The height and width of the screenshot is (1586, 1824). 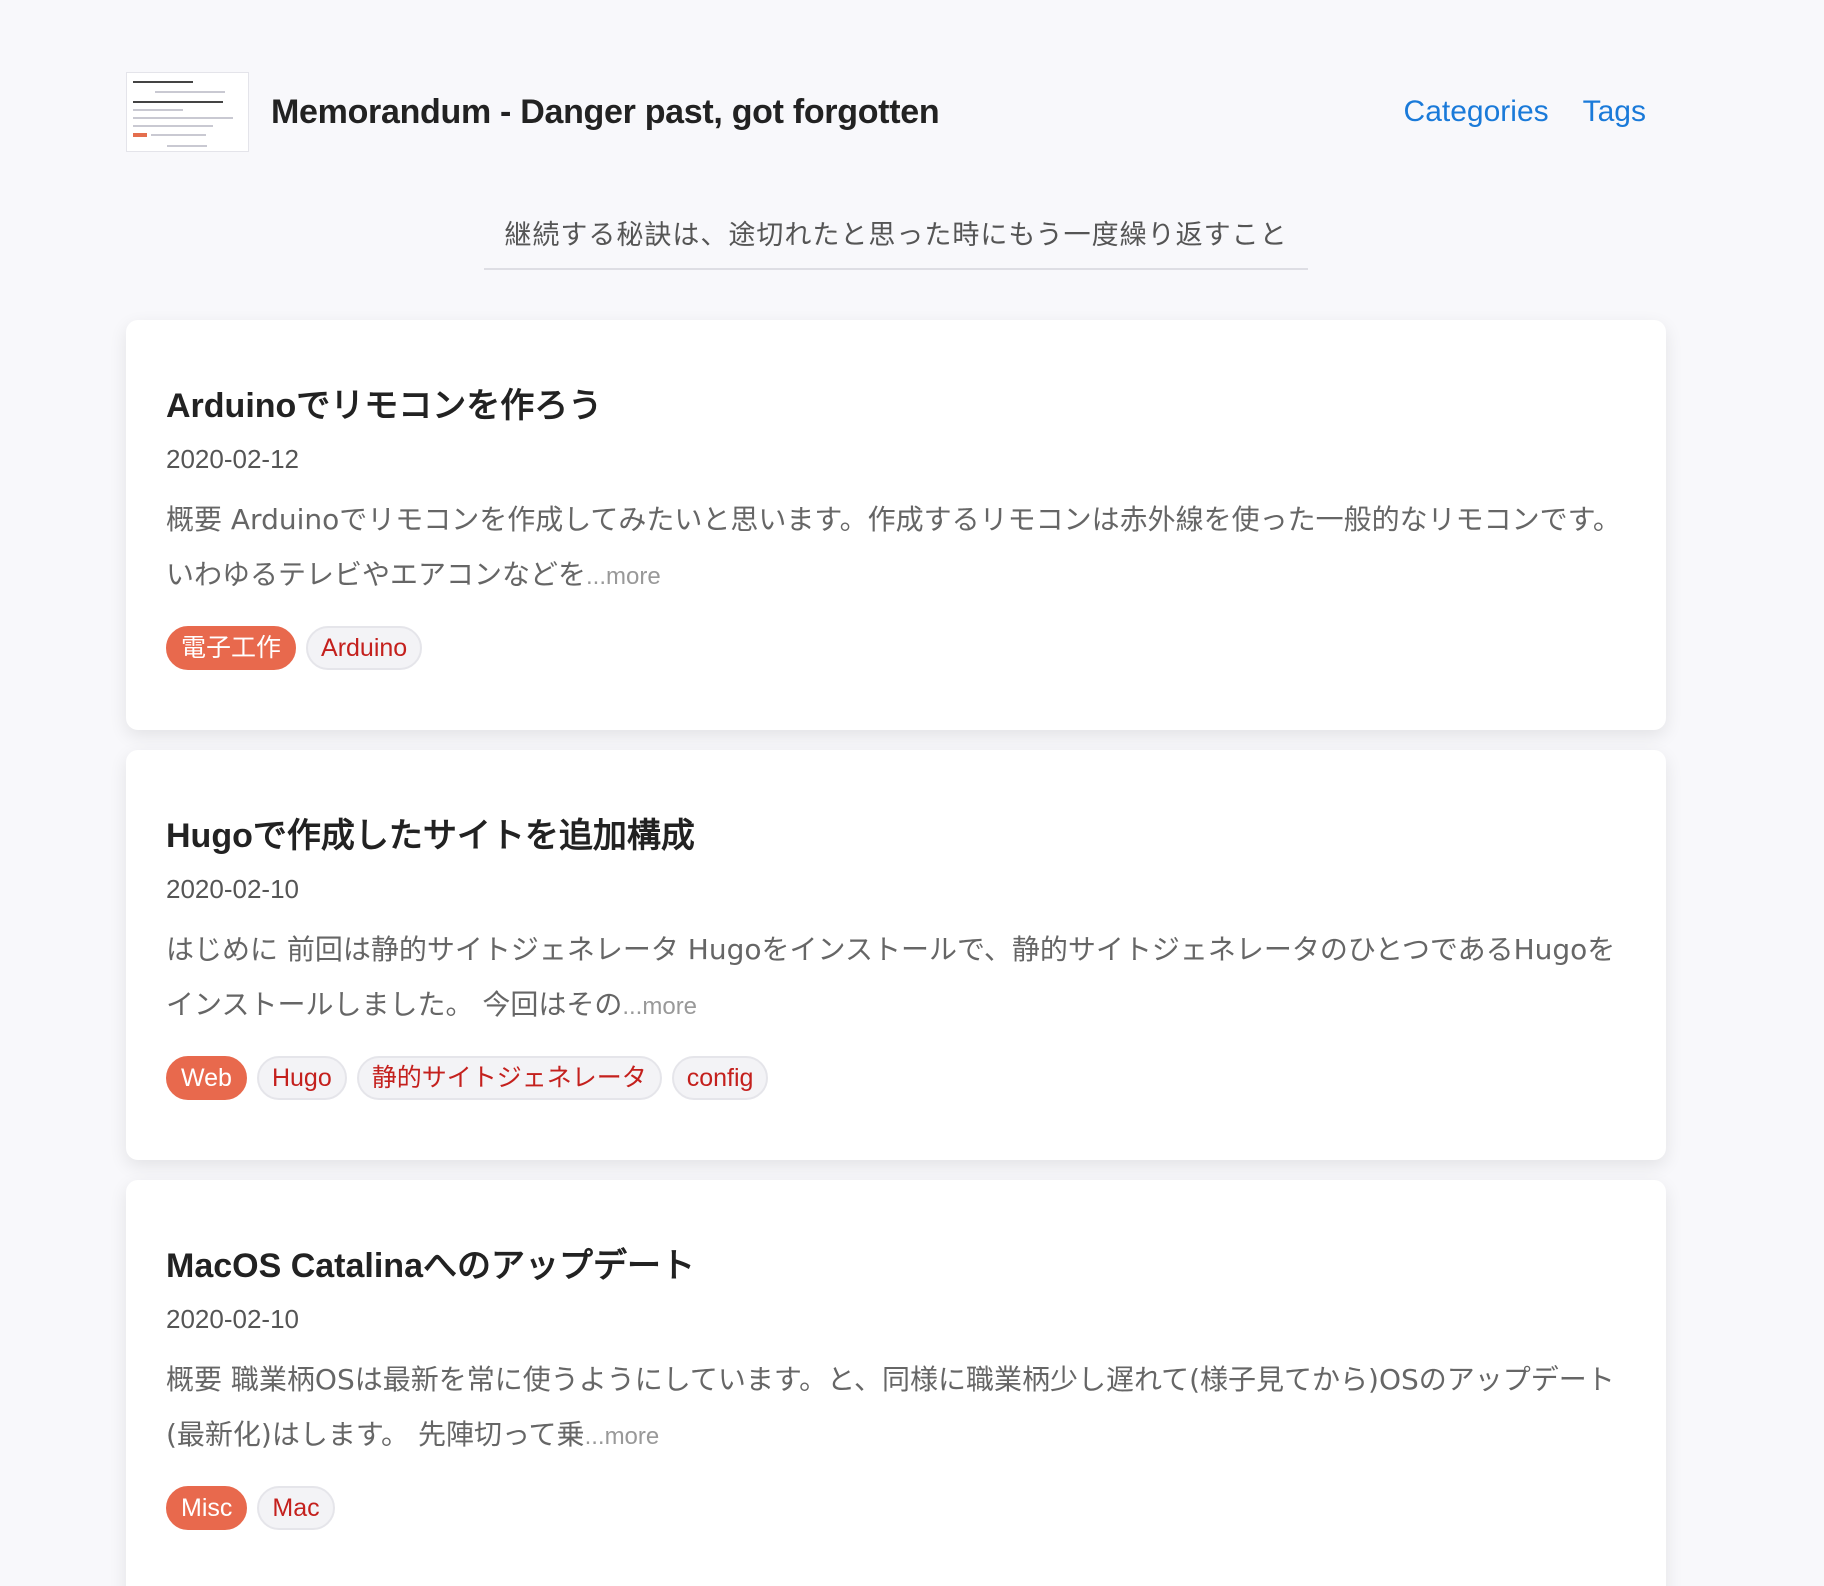 I want to click on category-tag: Web, so click(x=206, y=1078).